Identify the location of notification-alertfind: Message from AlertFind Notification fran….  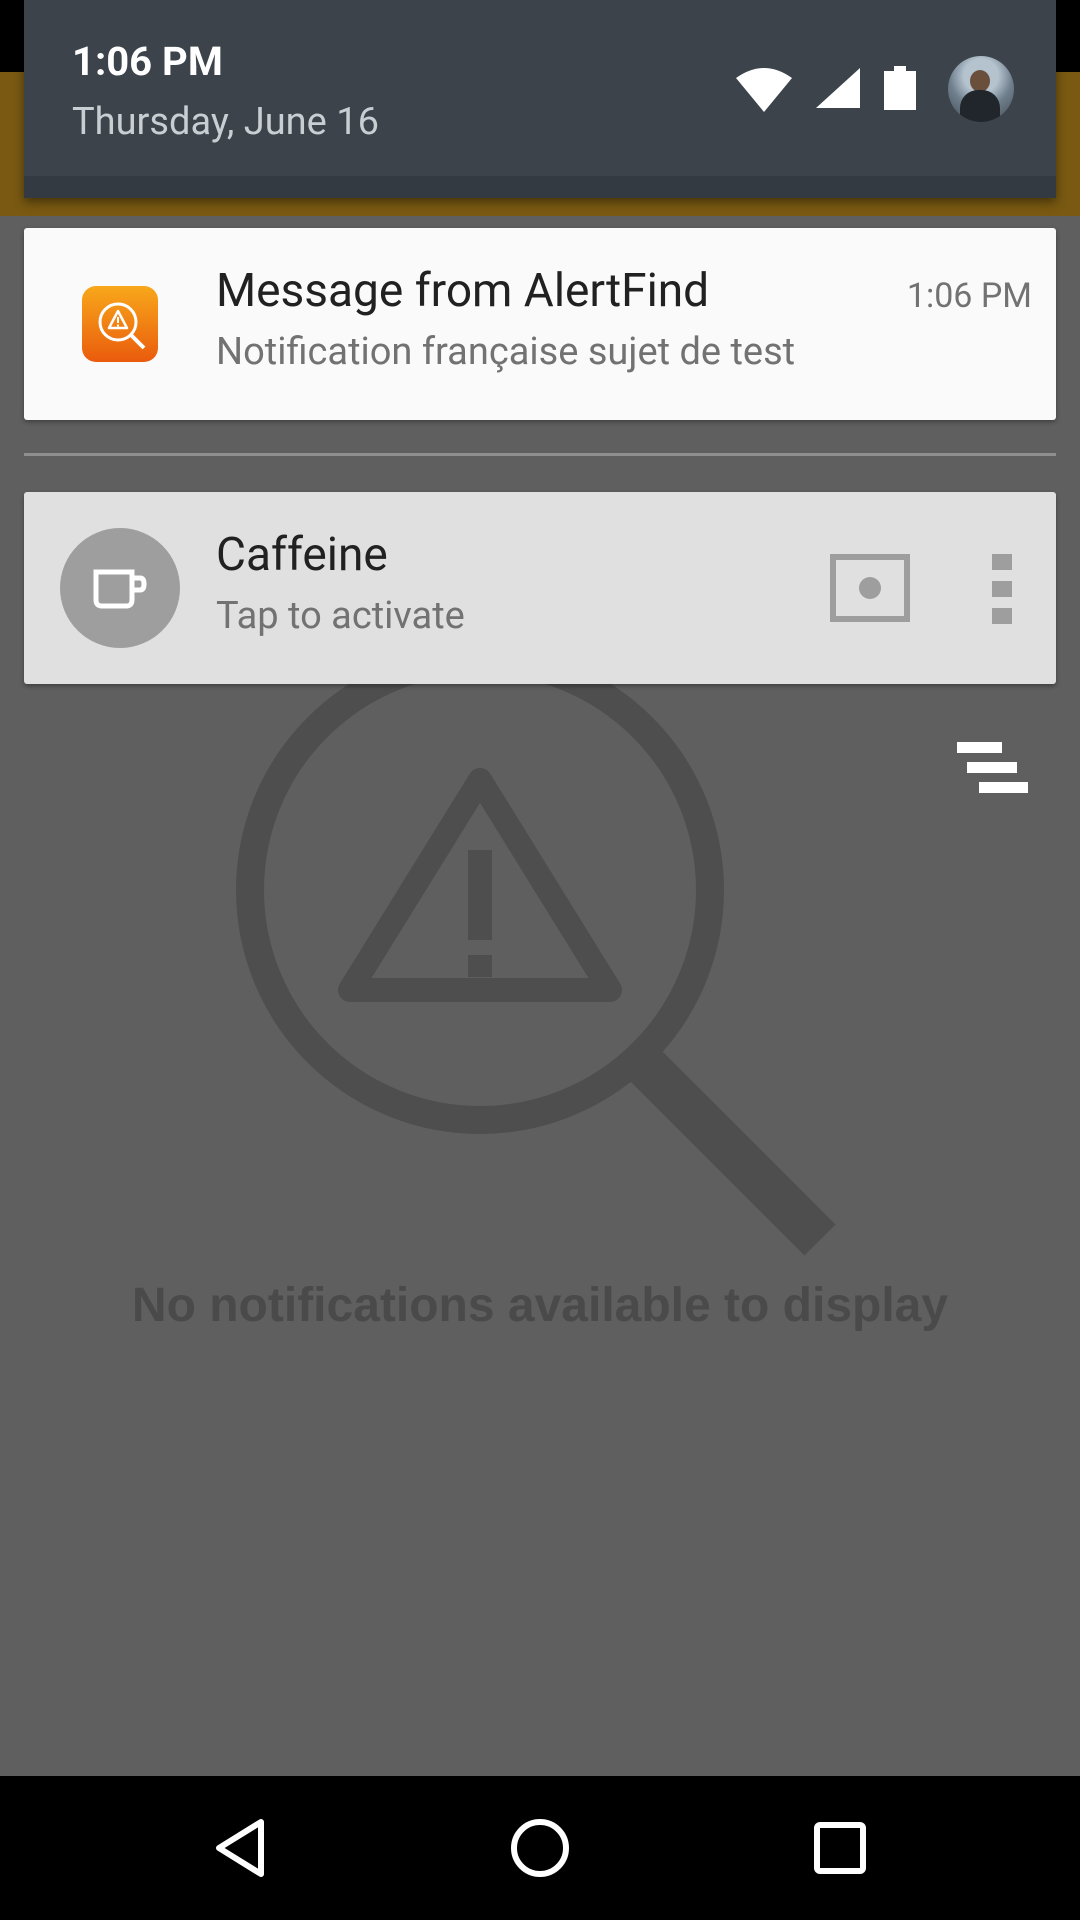
(540, 324).